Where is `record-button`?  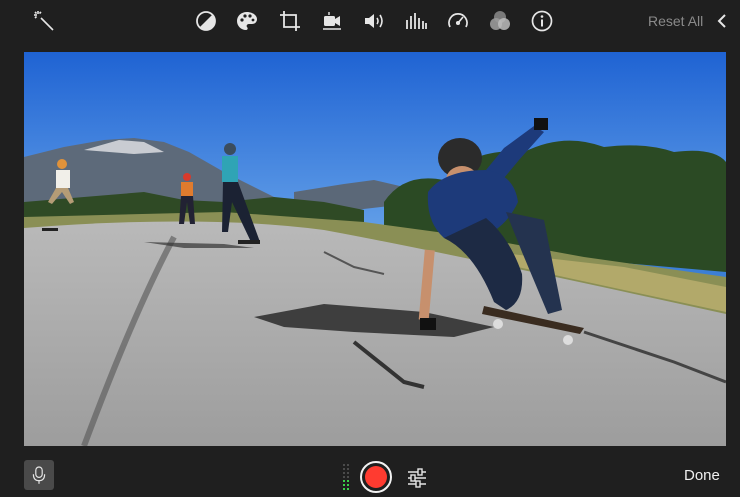
record-button is located at coordinates (376, 477).